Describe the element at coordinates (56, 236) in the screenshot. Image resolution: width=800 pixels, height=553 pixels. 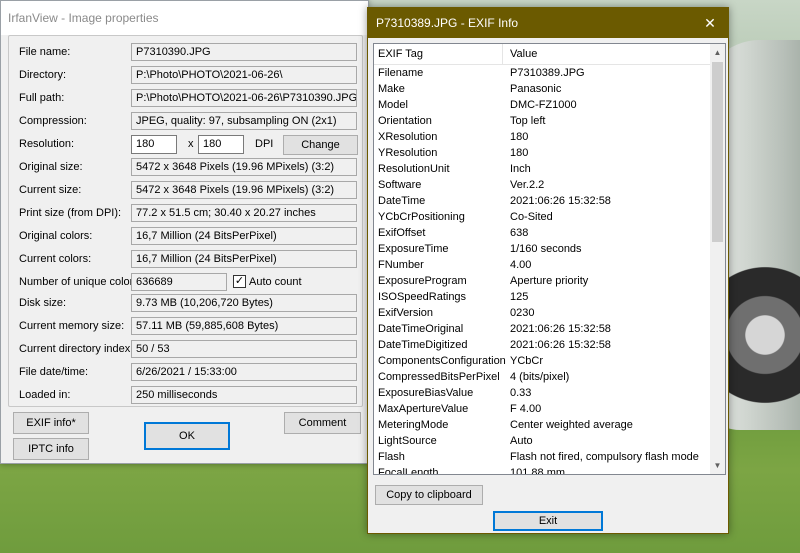
I see `field-label: Original colors:` at that location.